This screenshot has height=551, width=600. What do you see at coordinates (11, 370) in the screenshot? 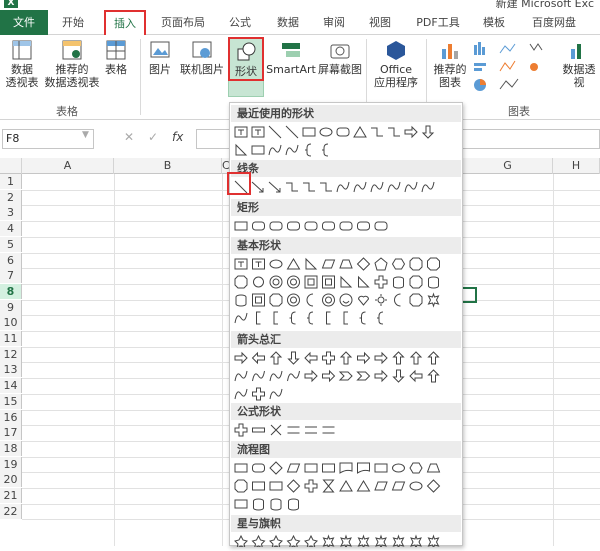
I see `row-header: 13` at bounding box center [11, 370].